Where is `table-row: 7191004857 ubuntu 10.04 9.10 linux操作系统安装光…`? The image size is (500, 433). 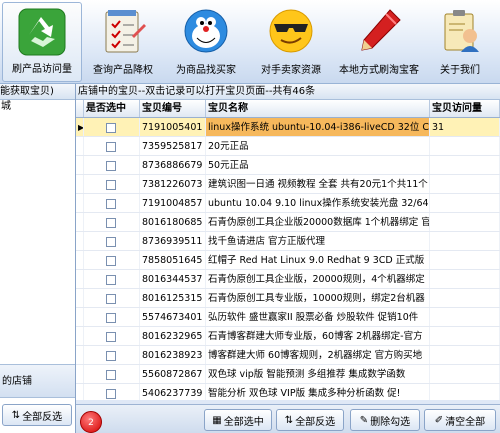 table-row: 7191004857 ubuntu 10.04 9.10 linux操作系统安装光… is located at coordinates (288, 203).